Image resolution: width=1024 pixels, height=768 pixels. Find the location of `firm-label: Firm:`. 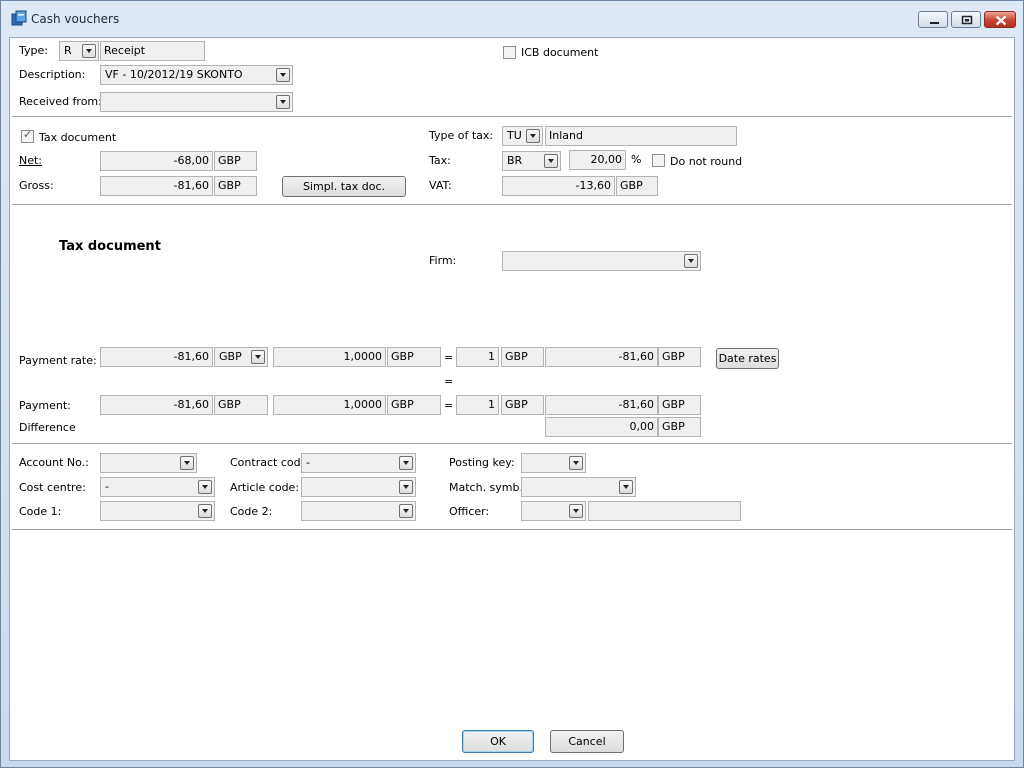

firm-label: Firm: is located at coordinates (443, 260).